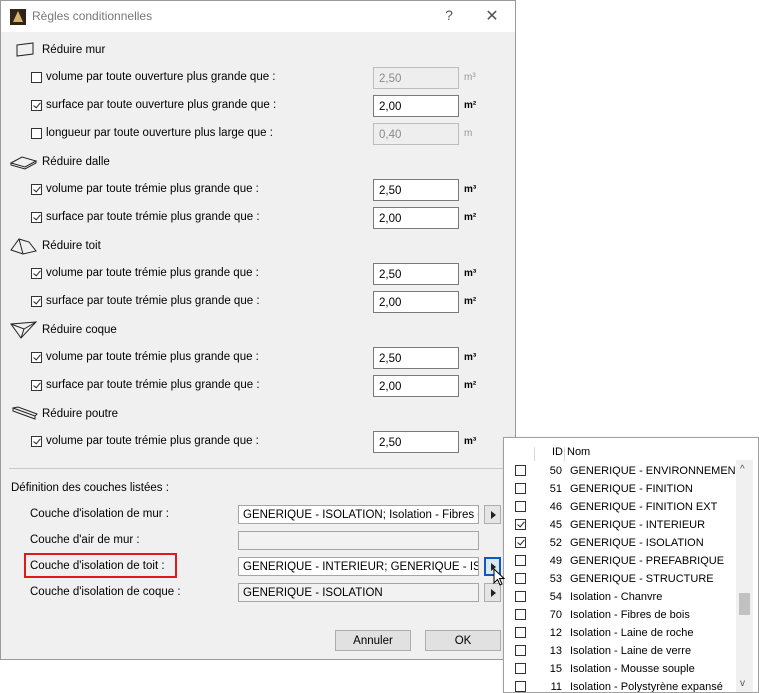 The image size is (759, 693). I want to click on roof-surface-input: 2,00, so click(416, 302).